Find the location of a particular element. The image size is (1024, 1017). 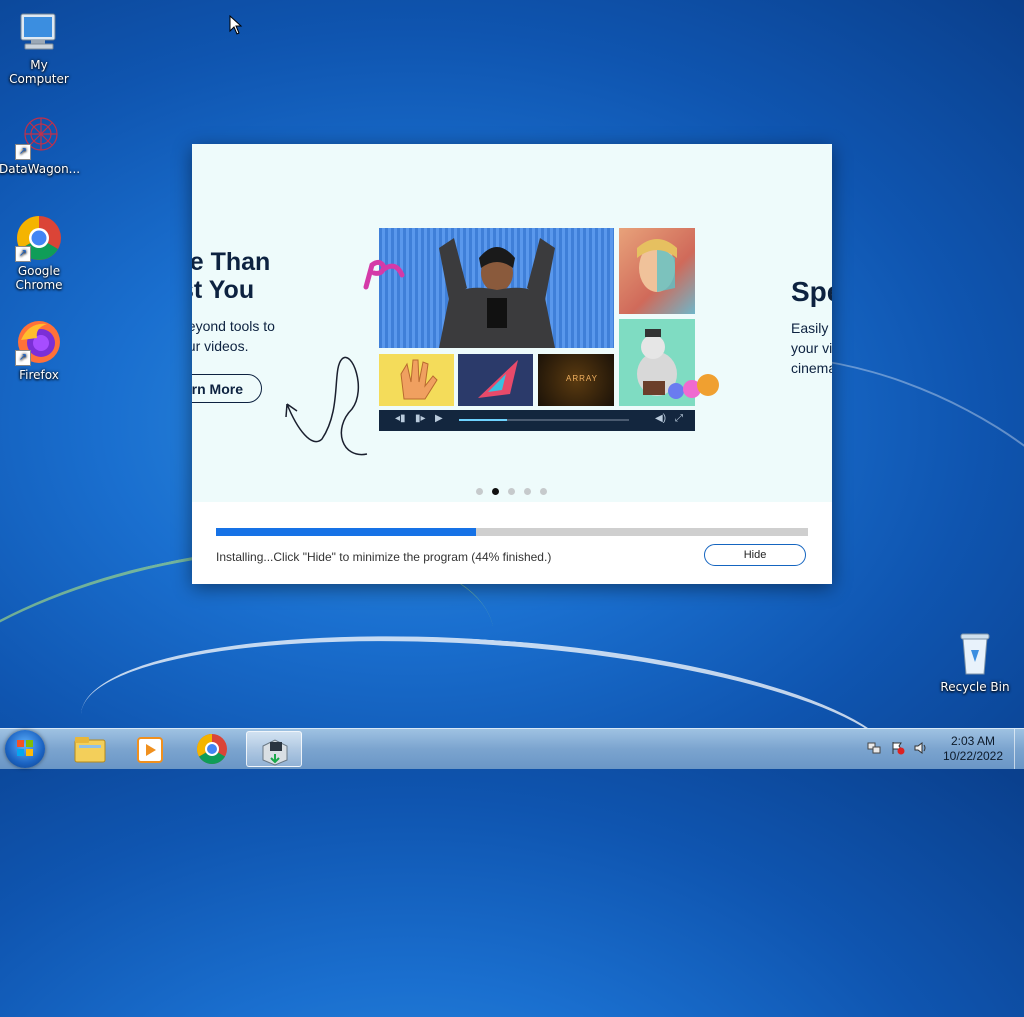

desktop-icon-label: Recycle Bin is located at coordinates (975, 687).